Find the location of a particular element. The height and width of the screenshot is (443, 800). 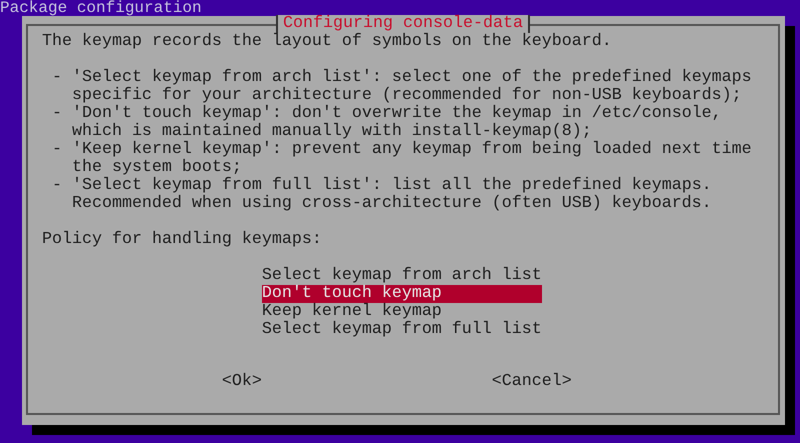

bullet-text: - 'Select keymap from arch list': select one of the predefined keymaps specific for your architecture (recommended for non-USB keyboards); is located at coordinates (402, 87).